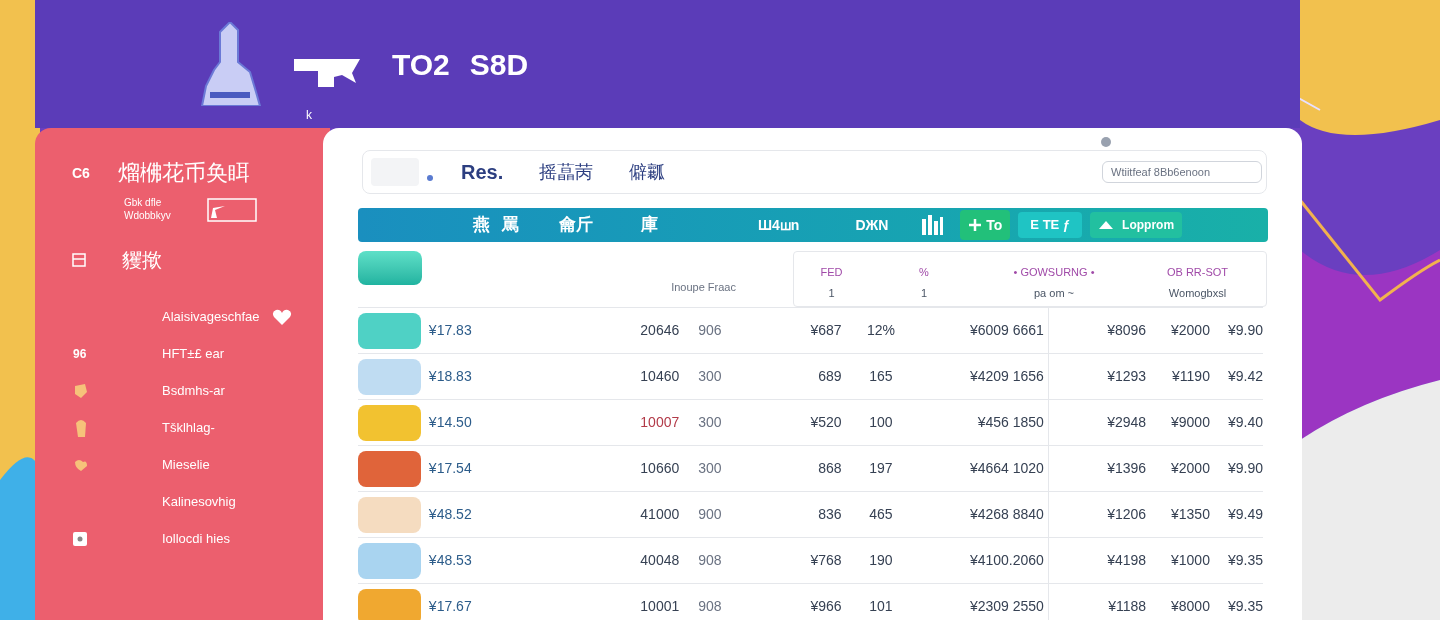 This screenshot has width=1440, height=620. I want to click on table-cell-text: 906, so click(710, 330).